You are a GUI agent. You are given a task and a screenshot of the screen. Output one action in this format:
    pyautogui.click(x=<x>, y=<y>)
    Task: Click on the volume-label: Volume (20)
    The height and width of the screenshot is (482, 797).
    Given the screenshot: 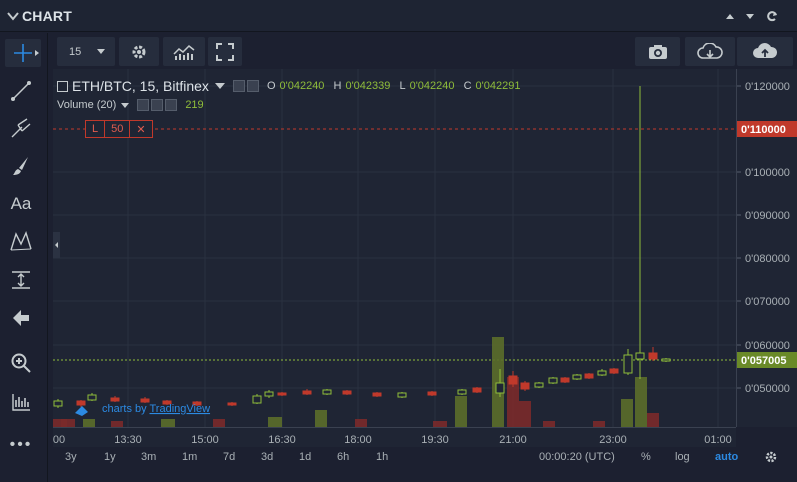 What is the action you would take?
    pyautogui.click(x=86, y=105)
    